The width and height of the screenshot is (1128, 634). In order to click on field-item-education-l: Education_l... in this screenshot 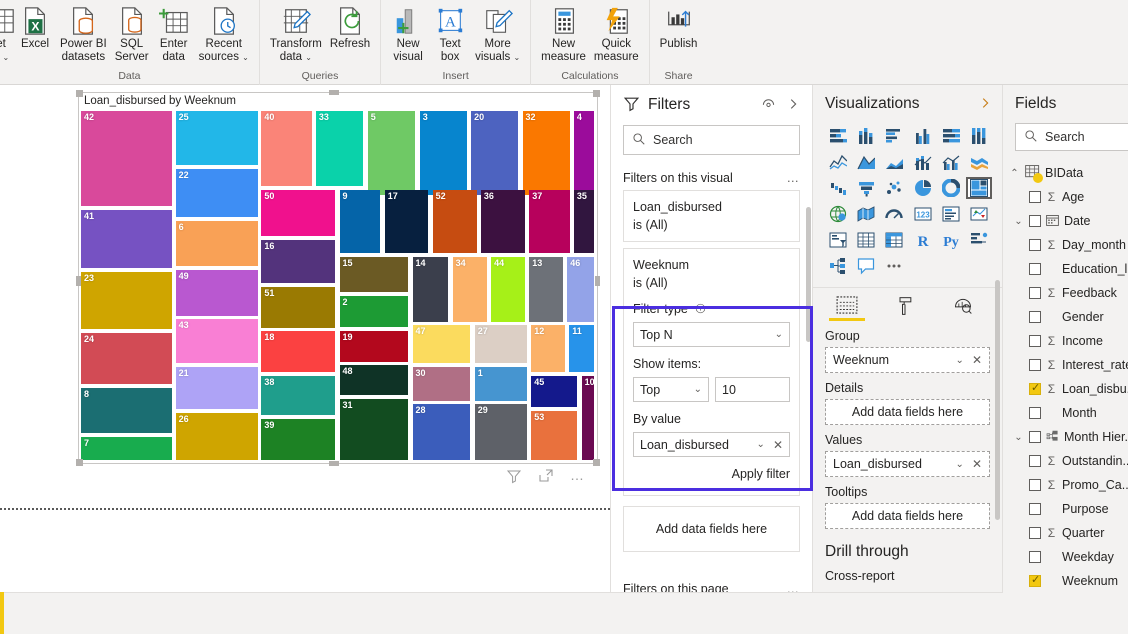, I will do `click(1065, 269)`.